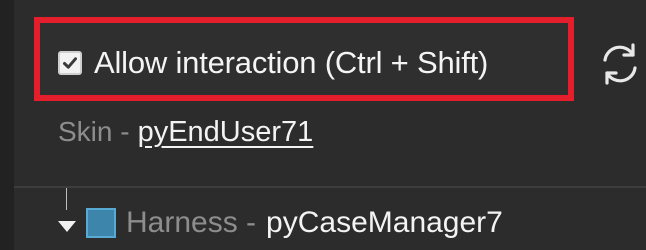  I want to click on refresh-icon, so click(620, 64).